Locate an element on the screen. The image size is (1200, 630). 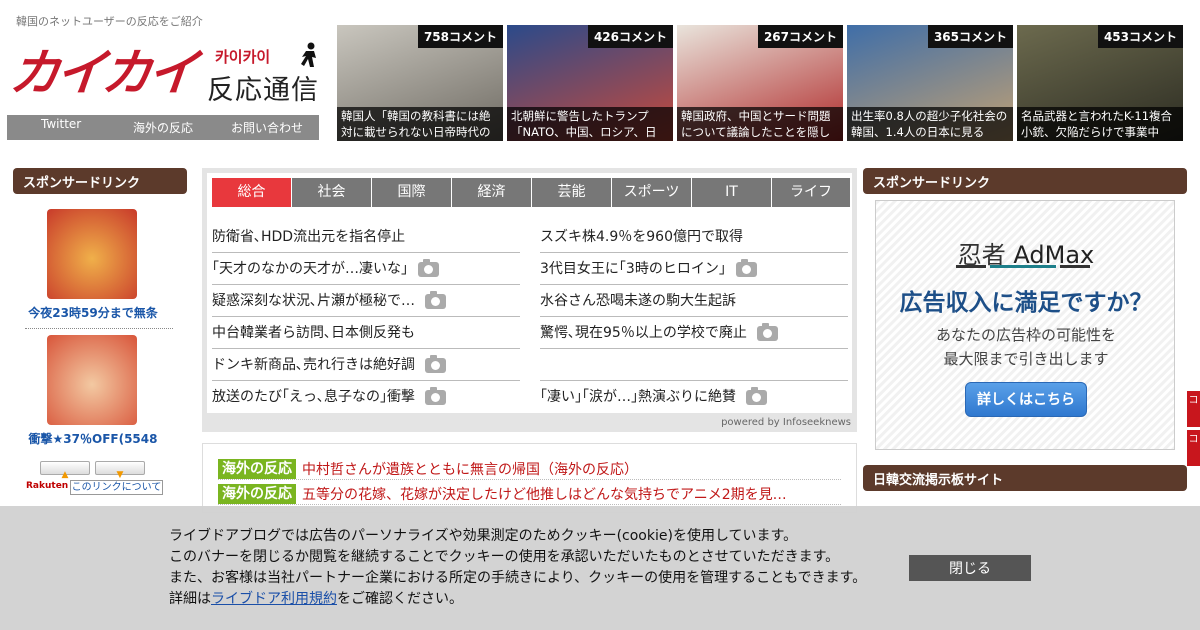
down-arrow-icon: ▼ is located at coordinates (120, 475).